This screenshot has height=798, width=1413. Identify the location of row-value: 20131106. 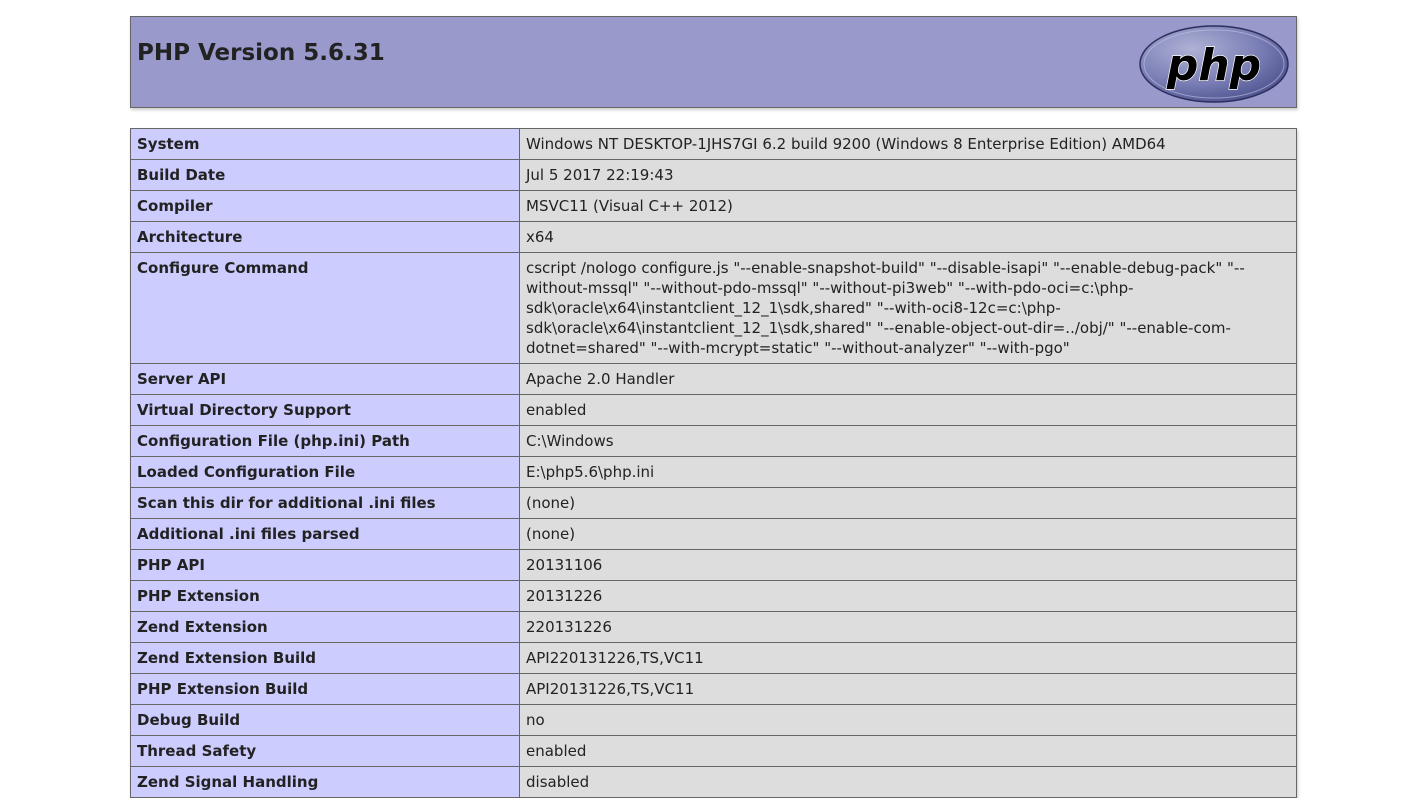
(908, 565).